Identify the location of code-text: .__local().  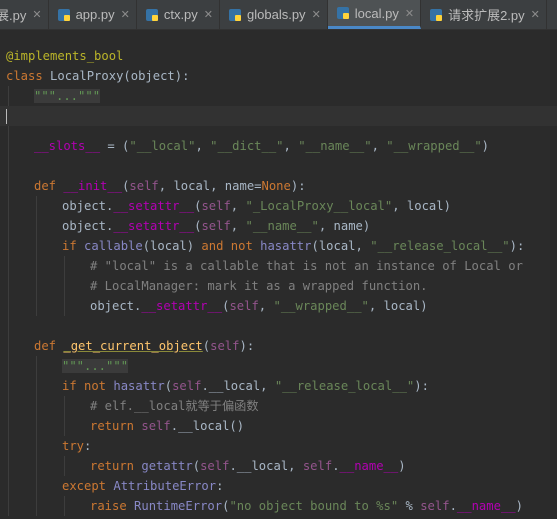
(207, 426).